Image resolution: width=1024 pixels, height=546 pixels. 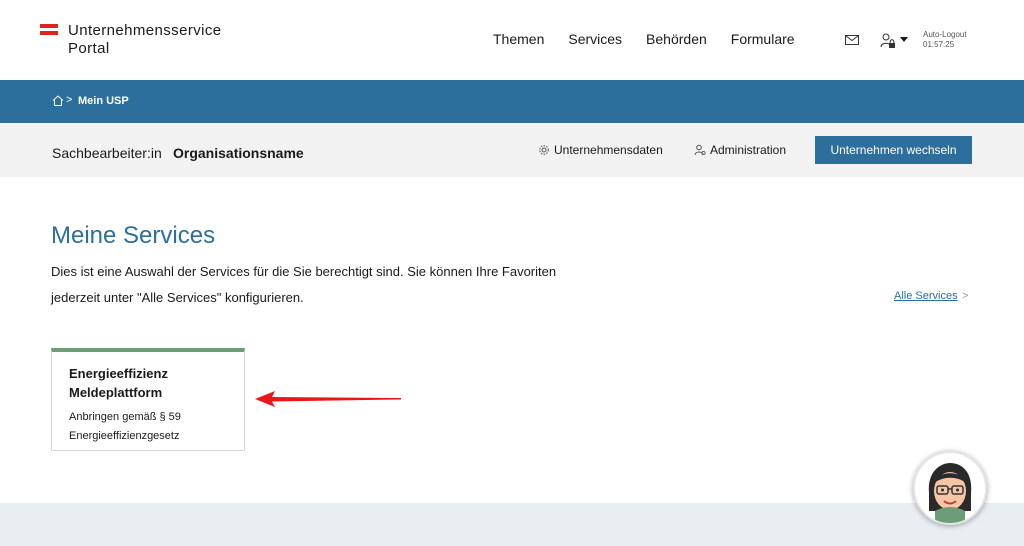 What do you see at coordinates (238, 153) in the screenshot?
I see `organisation-name: Organisationsname` at bounding box center [238, 153].